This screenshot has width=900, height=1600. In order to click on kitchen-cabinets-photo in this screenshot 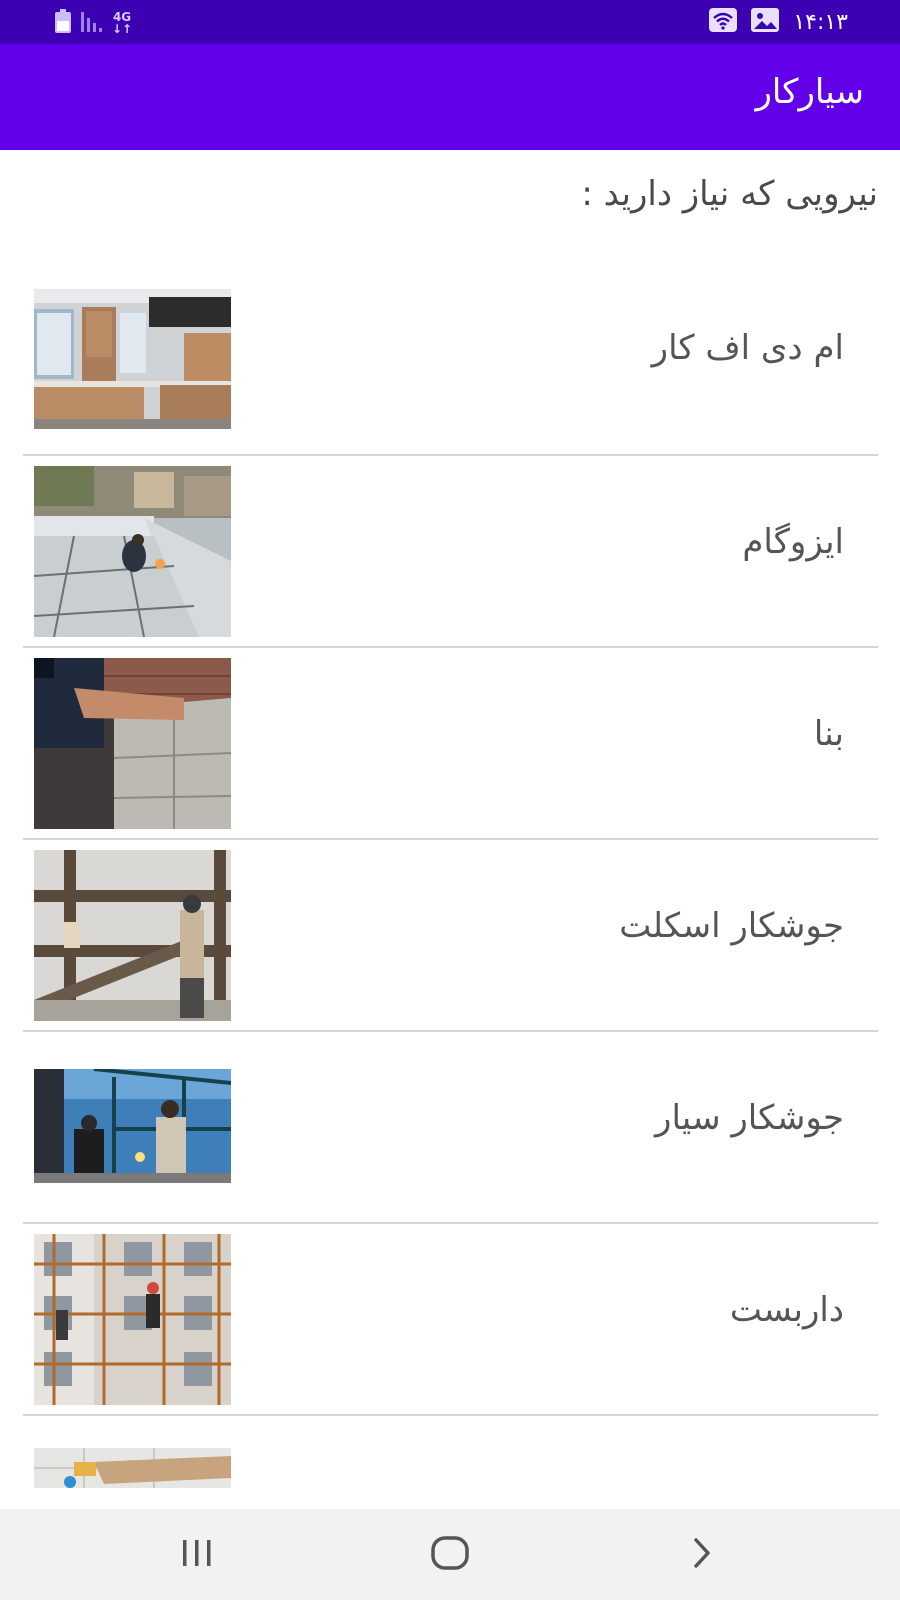, I will do `click(132, 359)`.